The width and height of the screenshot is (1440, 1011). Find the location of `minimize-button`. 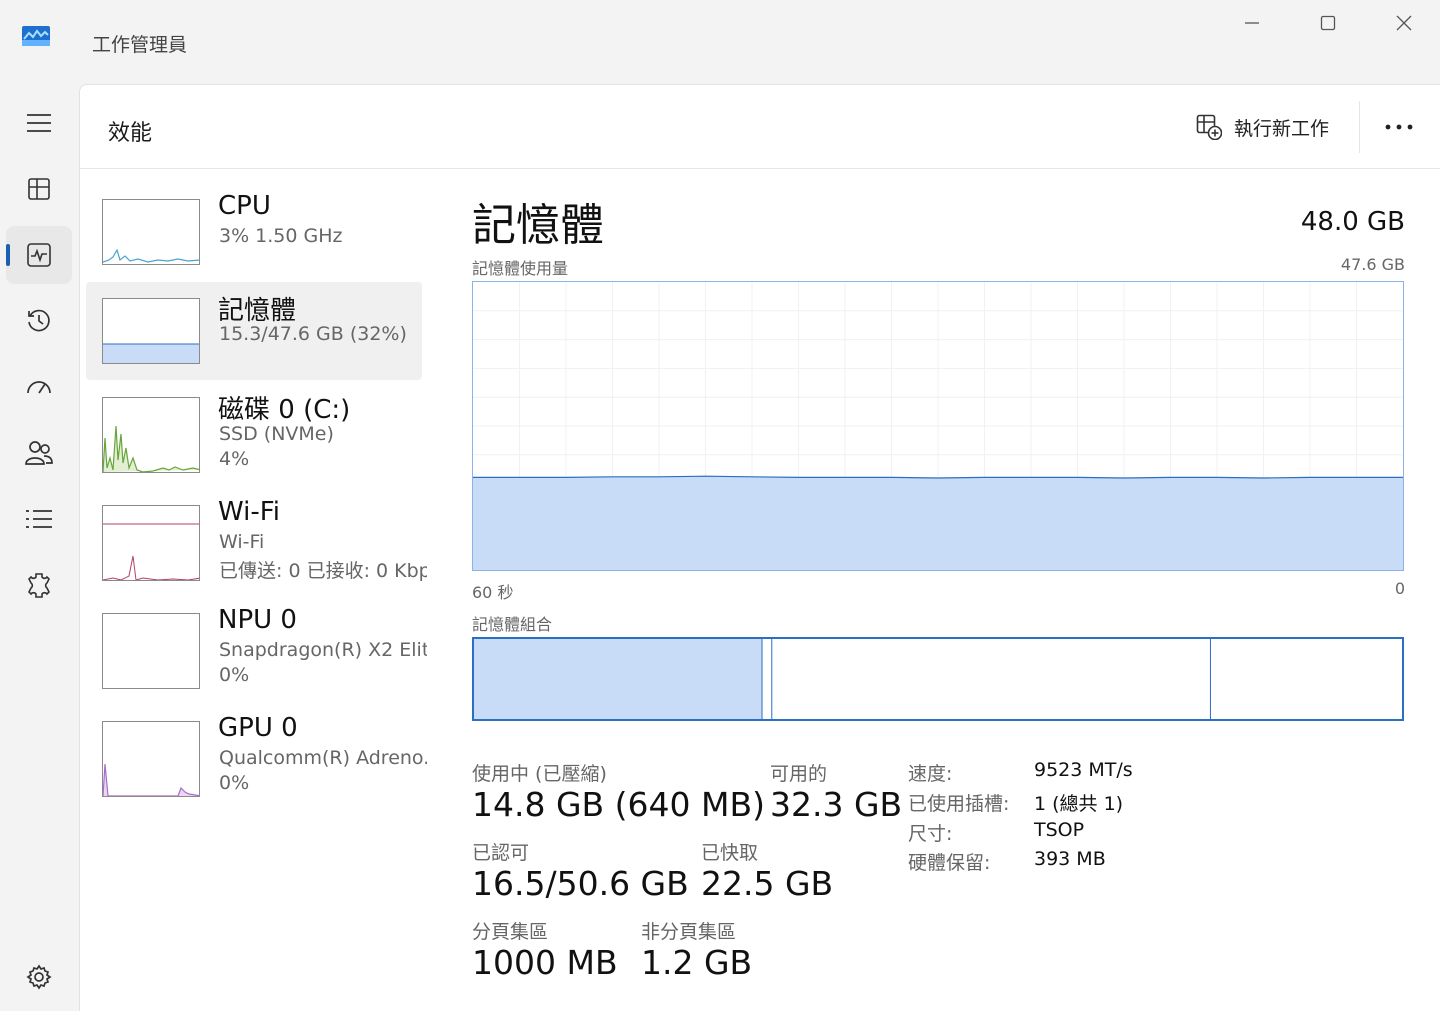

minimize-button is located at coordinates (1252, 23).